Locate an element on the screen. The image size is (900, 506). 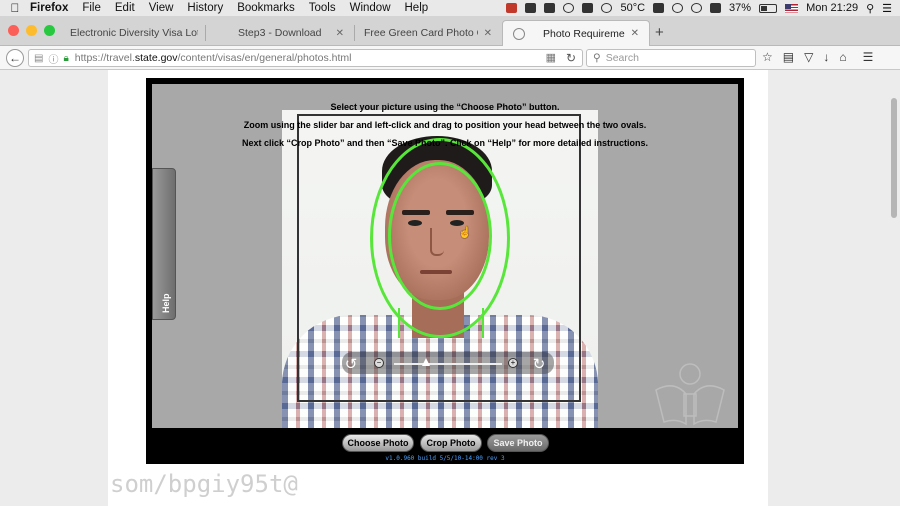
display-icon is located at coordinates (659, 8).